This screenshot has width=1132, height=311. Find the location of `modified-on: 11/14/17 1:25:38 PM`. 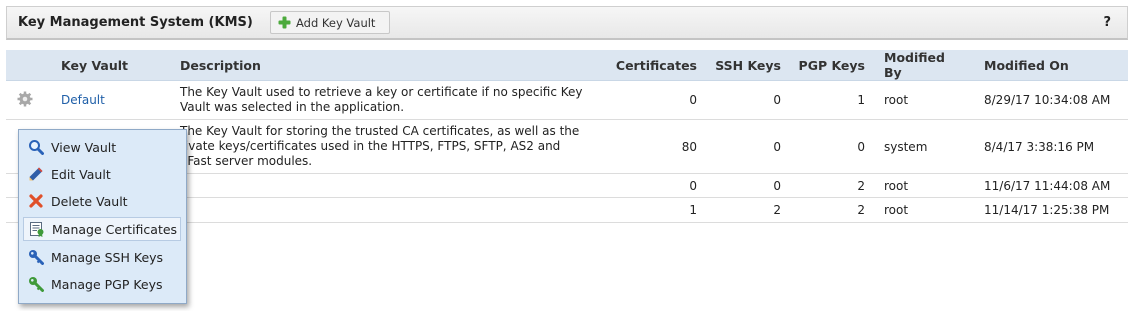

modified-on: 11/14/17 1:25:38 PM is located at coordinates (1044, 210).